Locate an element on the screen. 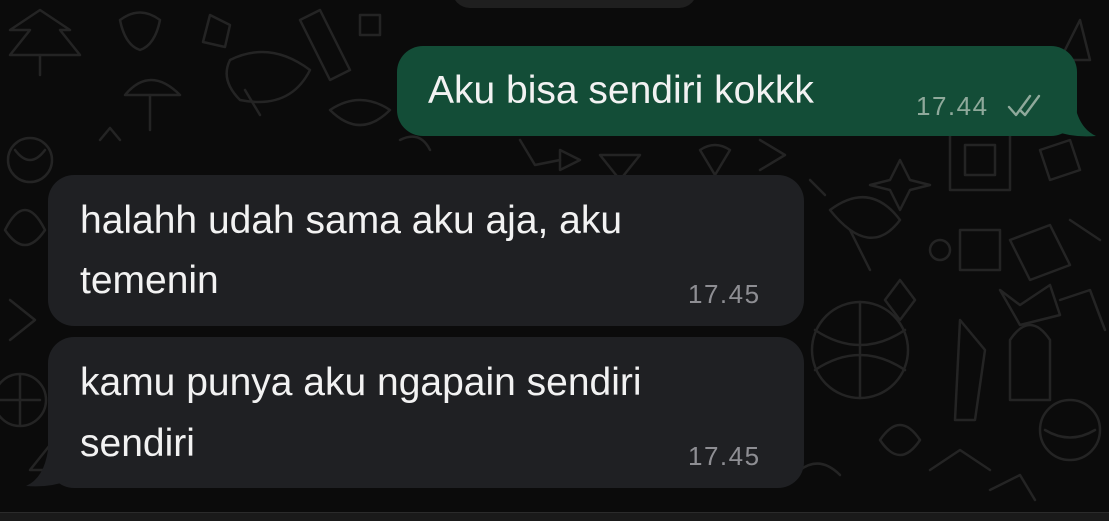 The width and height of the screenshot is (1109, 521). double-check-icon is located at coordinates (1024, 105).